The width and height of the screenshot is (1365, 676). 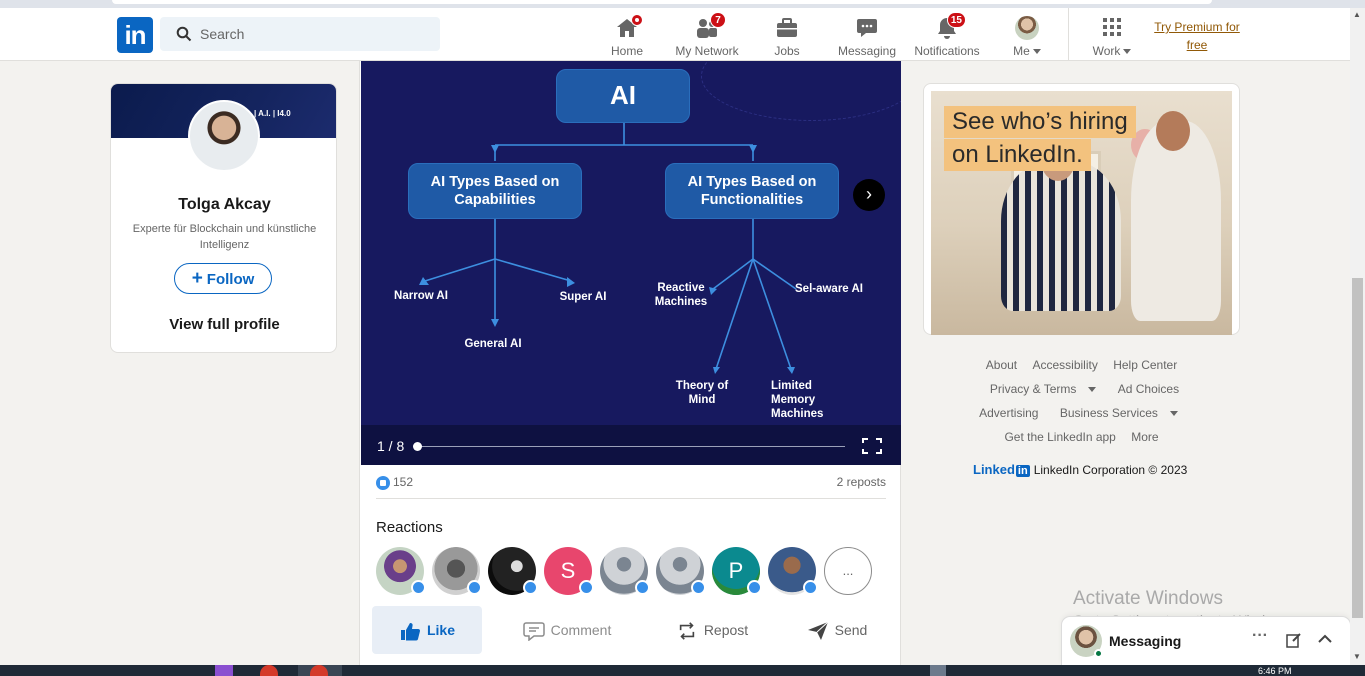 I want to click on repost-label: Repost, so click(x=726, y=630).